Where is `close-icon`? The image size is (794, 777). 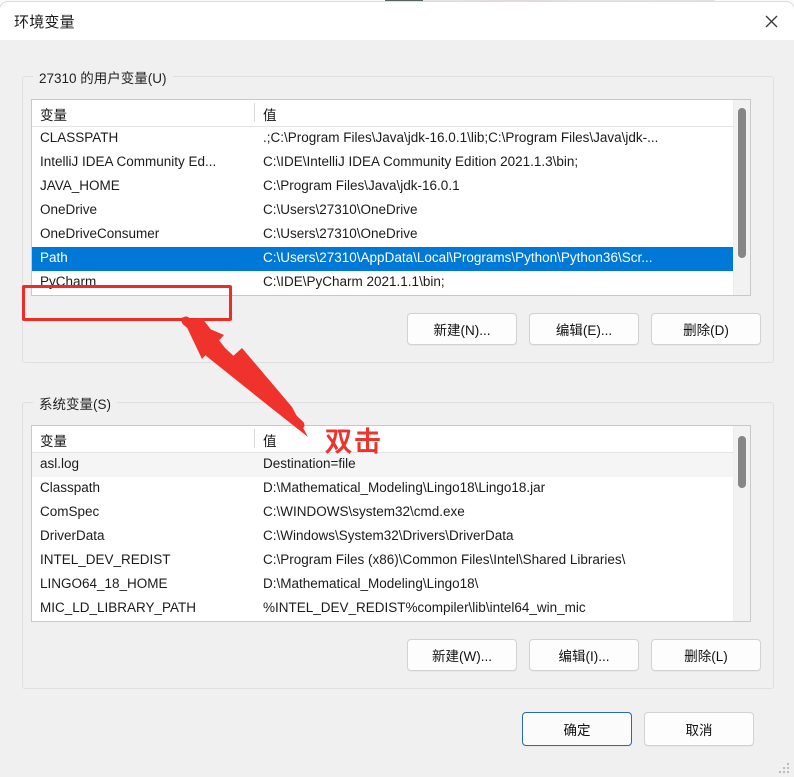 close-icon is located at coordinates (771, 21).